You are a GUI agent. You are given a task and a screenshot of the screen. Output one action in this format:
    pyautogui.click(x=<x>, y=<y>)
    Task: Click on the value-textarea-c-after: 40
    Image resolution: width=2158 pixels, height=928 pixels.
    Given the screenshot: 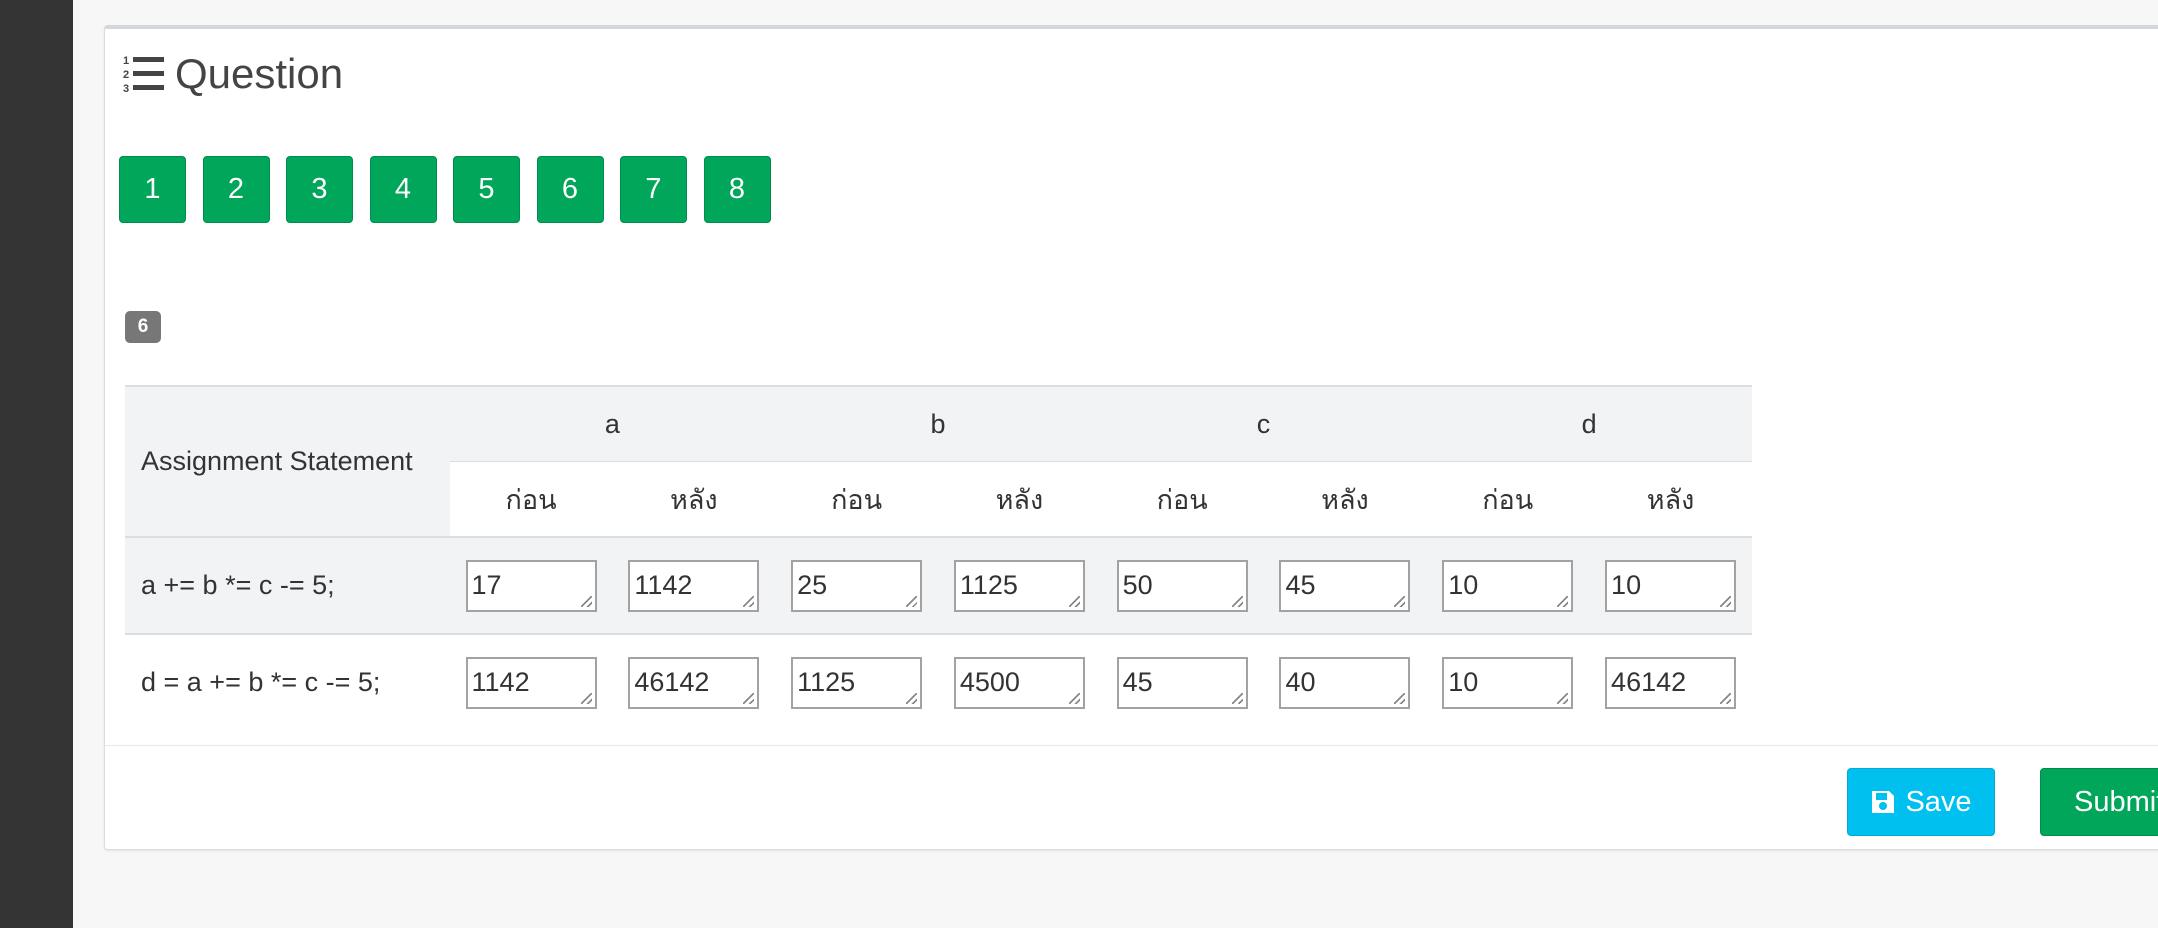 What is the action you would take?
    pyautogui.click(x=1345, y=682)
    